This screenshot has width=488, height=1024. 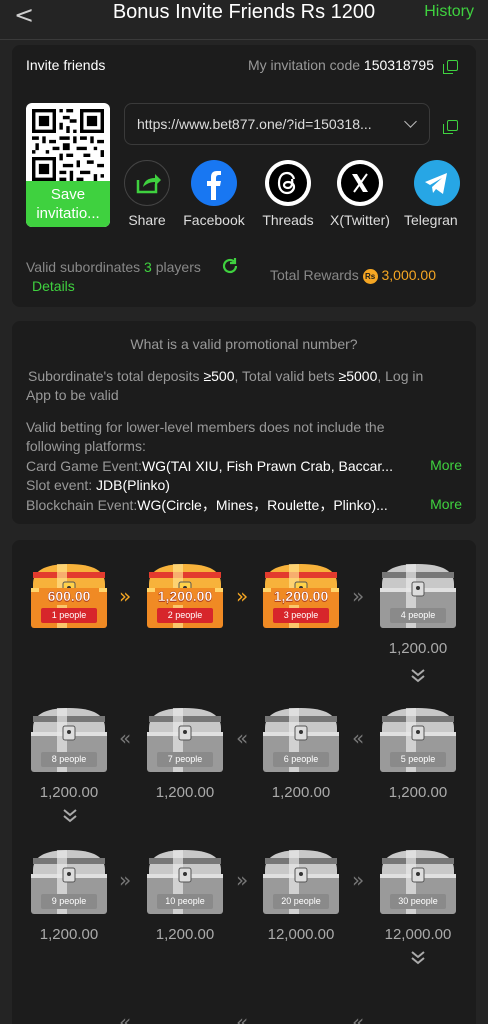 What do you see at coordinates (214, 220) in the screenshot?
I see `facebook-label: Facebook` at bounding box center [214, 220].